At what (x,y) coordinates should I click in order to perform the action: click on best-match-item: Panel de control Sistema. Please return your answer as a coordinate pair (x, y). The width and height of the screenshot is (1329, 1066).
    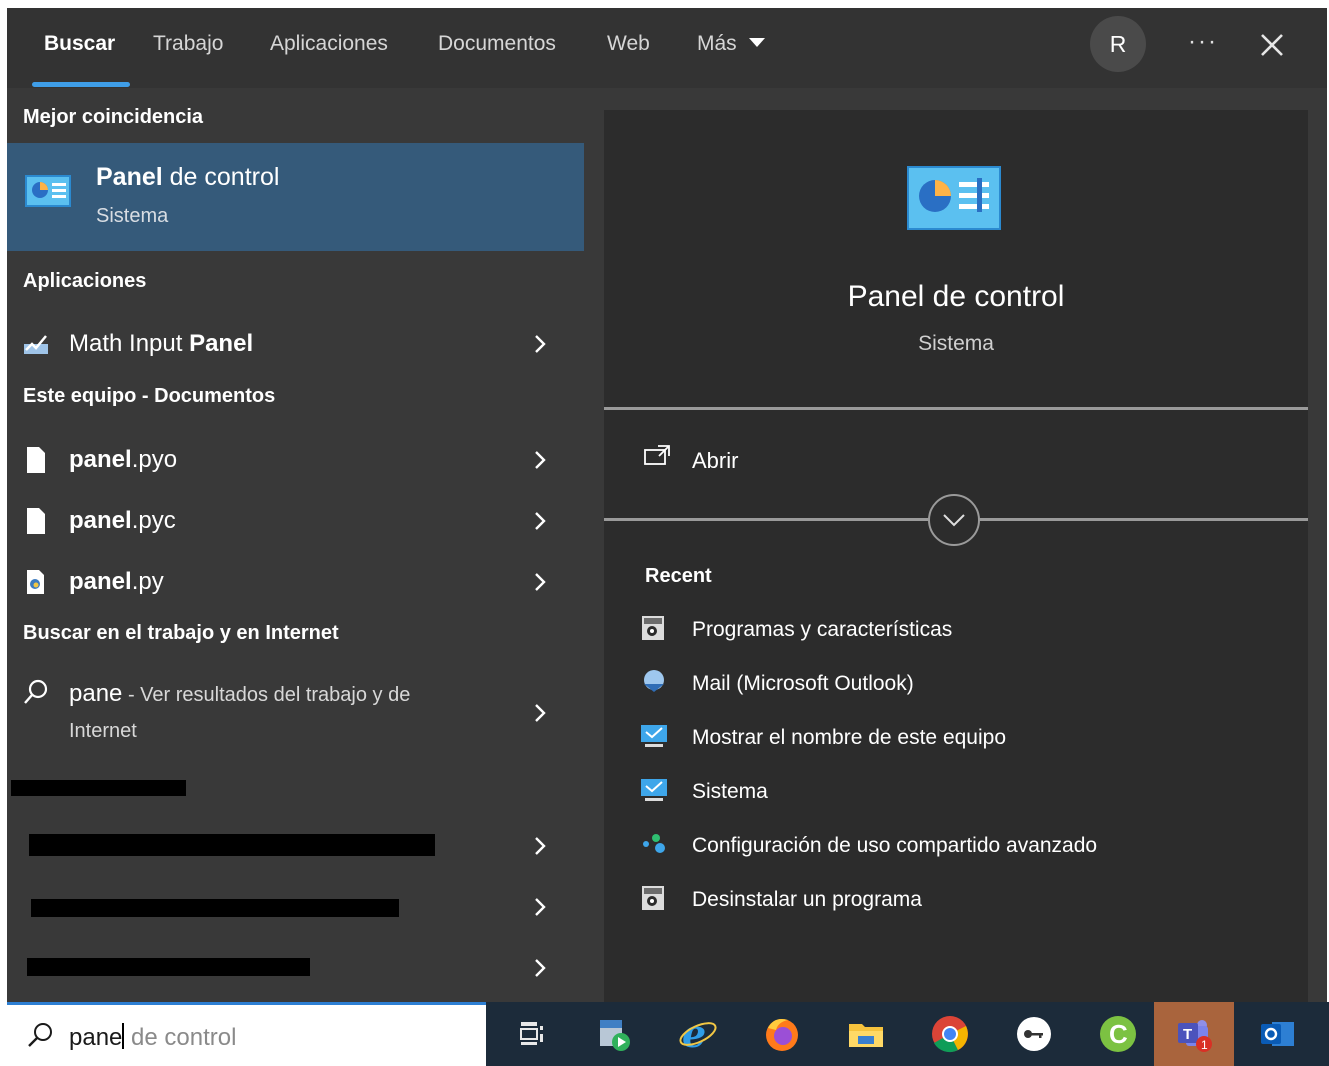
    Looking at the image, I should click on (295, 197).